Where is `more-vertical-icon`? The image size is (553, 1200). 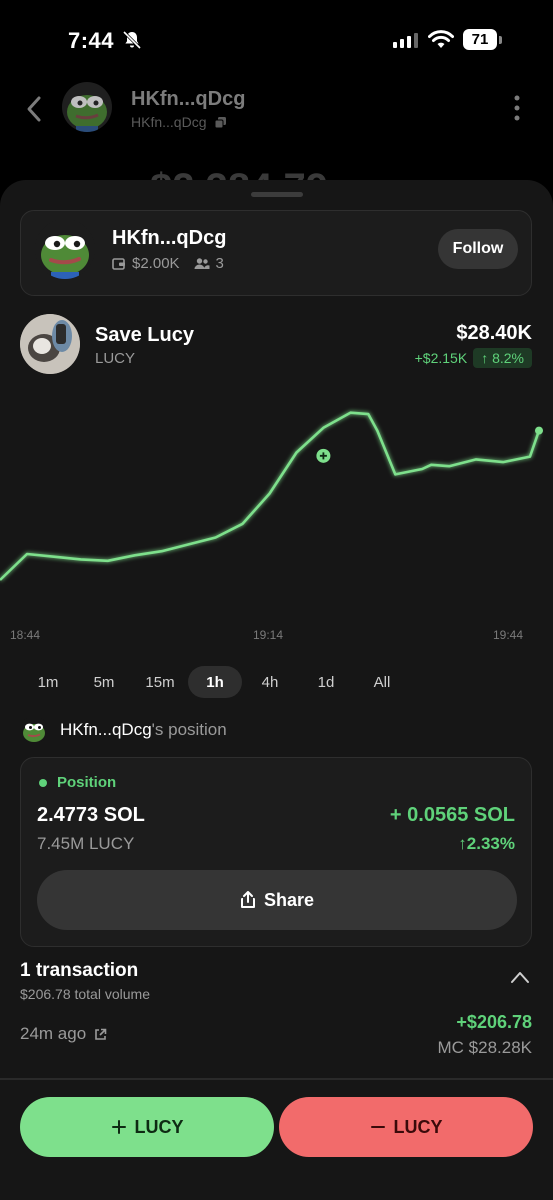 more-vertical-icon is located at coordinates (517, 109).